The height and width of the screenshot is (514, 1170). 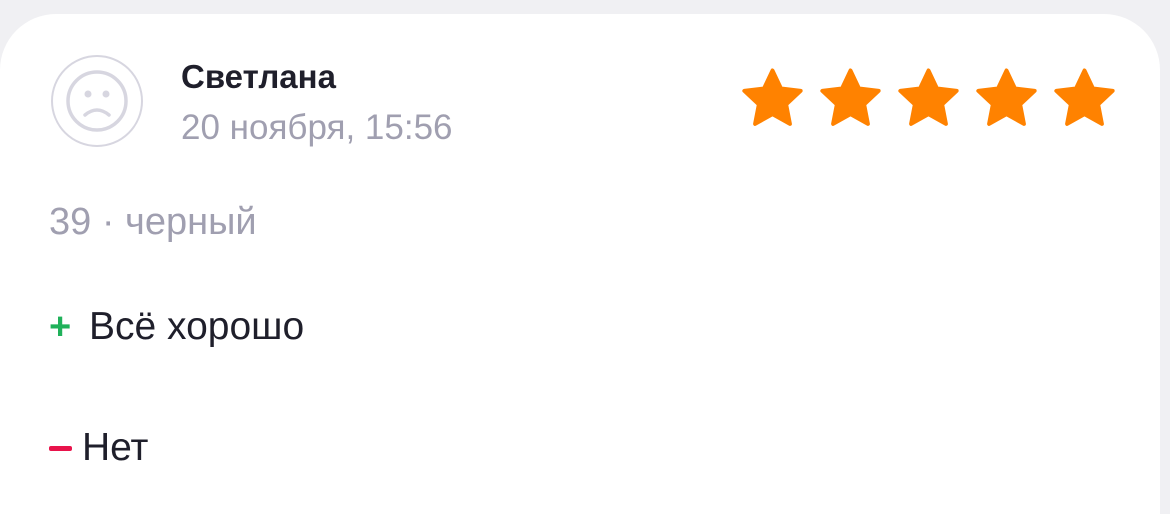 I want to click on product-variant: 39 · черный, so click(x=153, y=222).